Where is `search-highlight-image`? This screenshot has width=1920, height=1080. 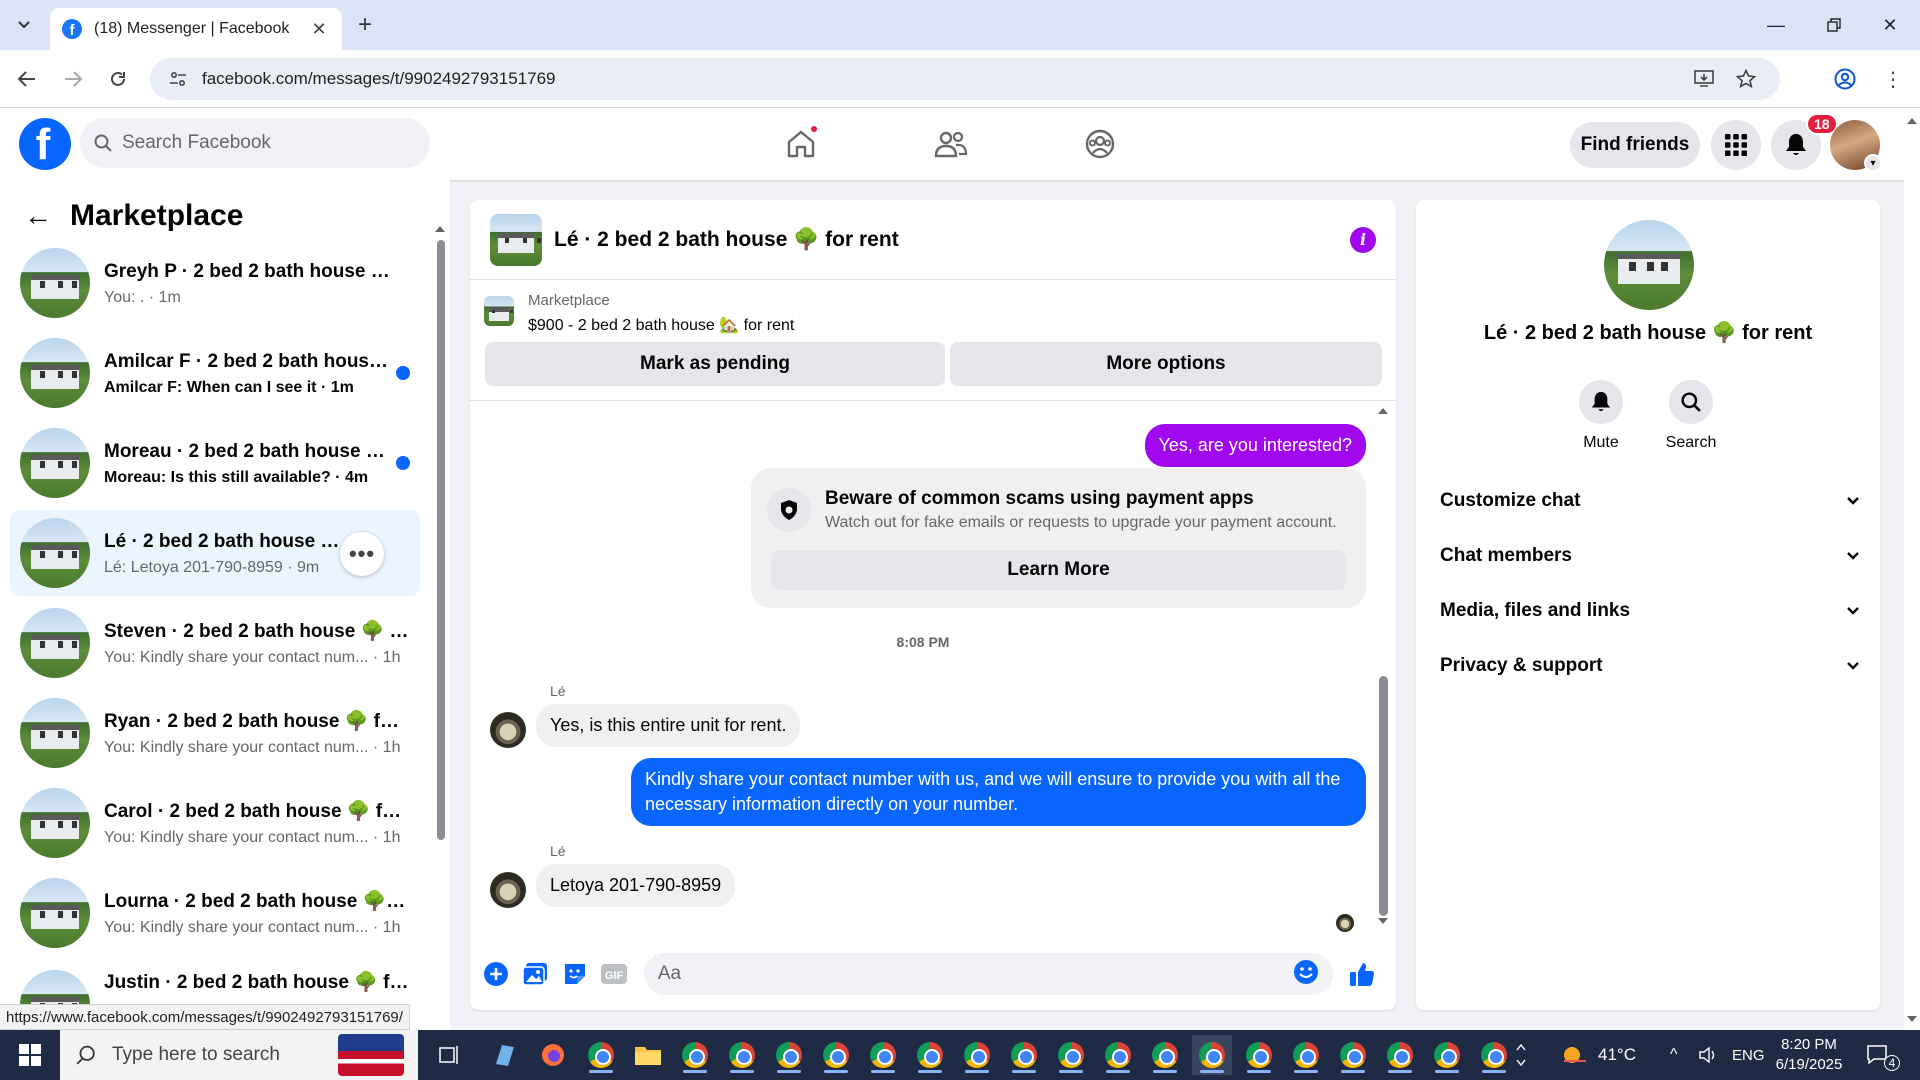 search-highlight-image is located at coordinates (371, 1055).